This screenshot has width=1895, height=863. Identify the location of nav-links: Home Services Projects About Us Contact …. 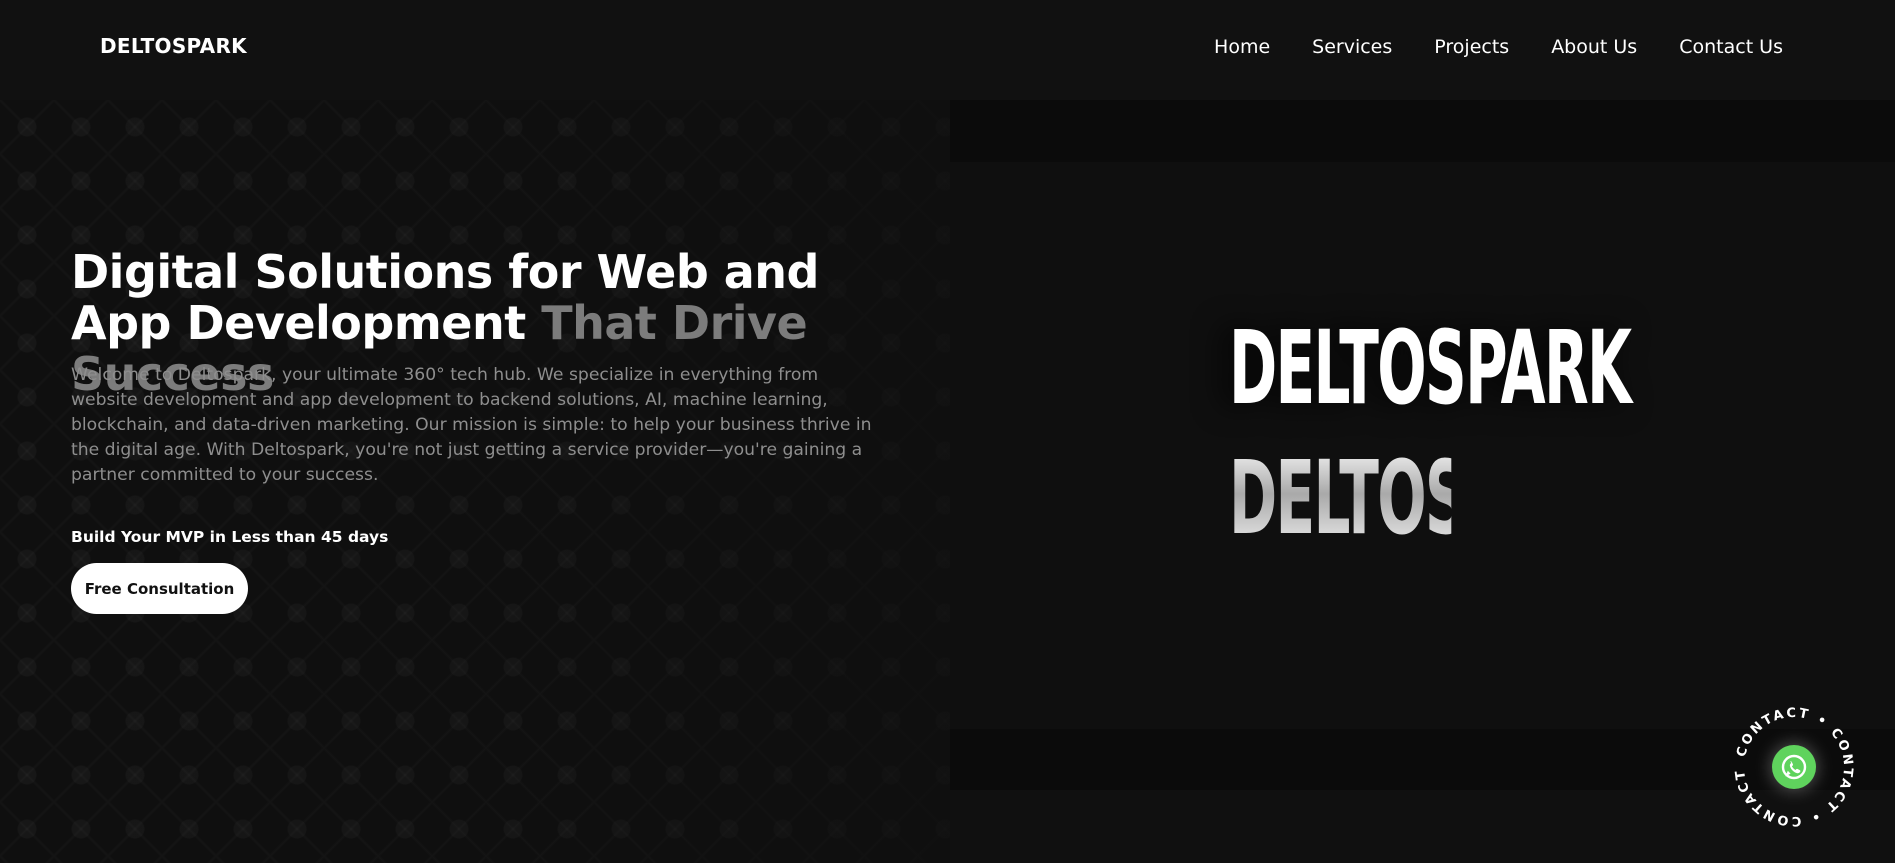
(1498, 47).